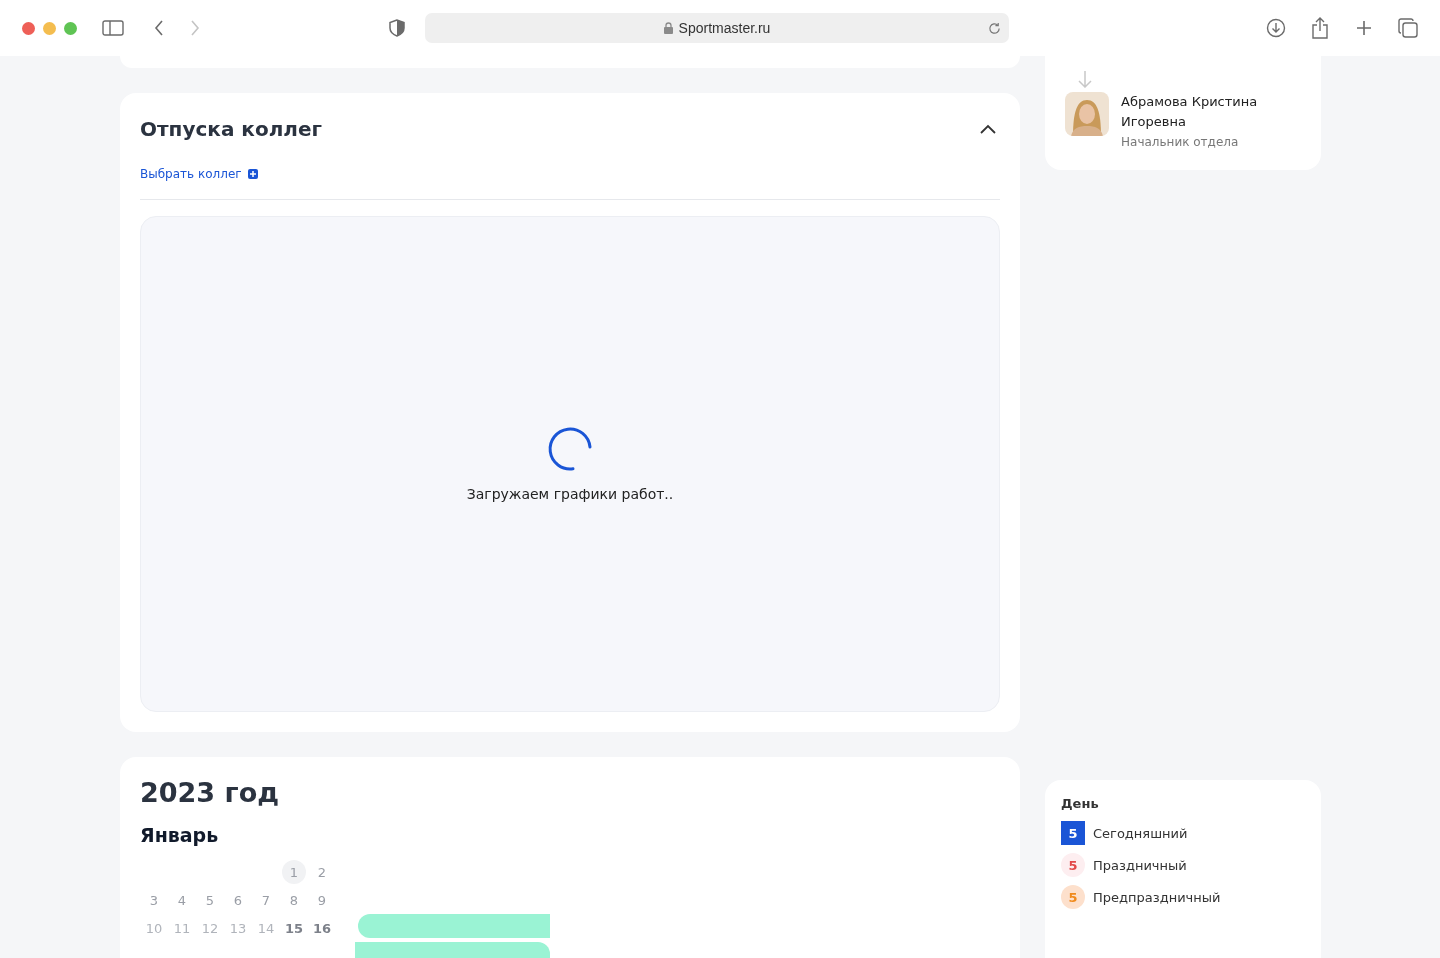 This screenshot has height=958, width=1440. I want to click on year-title: 2023 год, so click(210, 792).